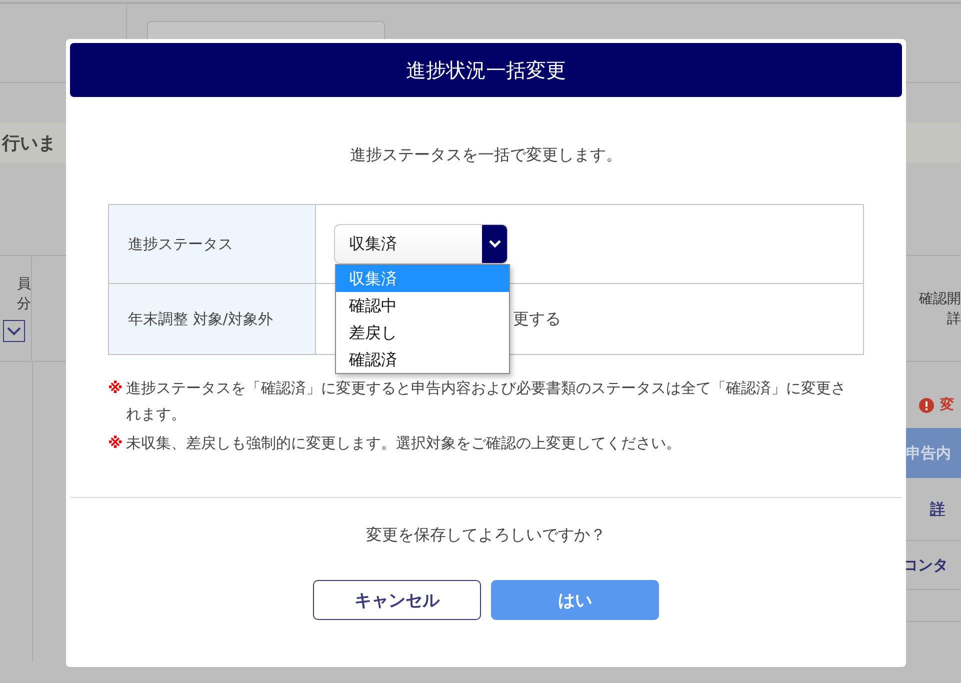 The height and width of the screenshot is (683, 961). Describe the element at coordinates (486, 401) in the screenshot. I see `note-text: 進捗ステータスを「確認済」に変更すると申告内容および必要書類のステータスは全て「確認済」に変更されます。` at that location.